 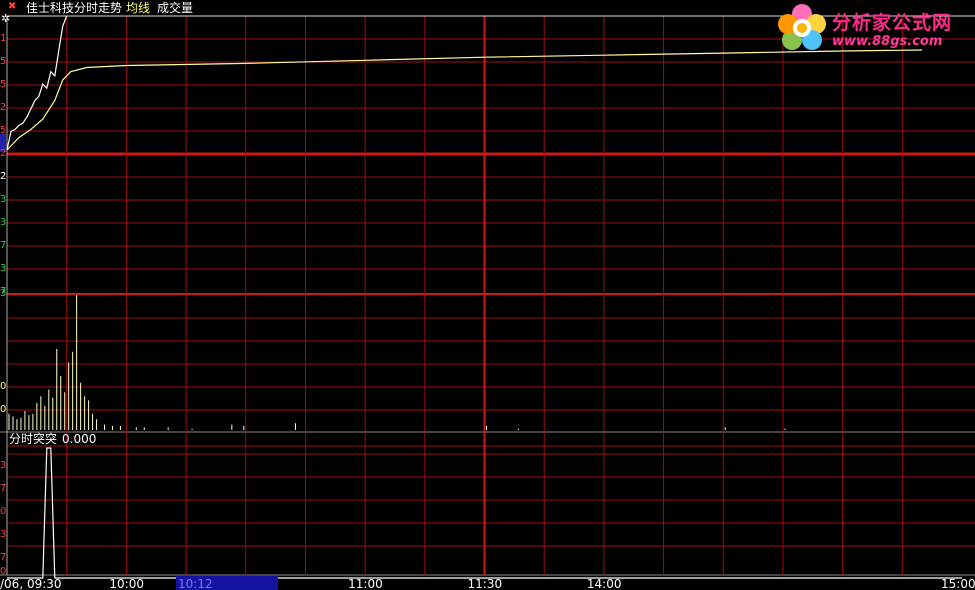 I want to click on time-tick-label: /06, 09:30, so click(x=31, y=583).